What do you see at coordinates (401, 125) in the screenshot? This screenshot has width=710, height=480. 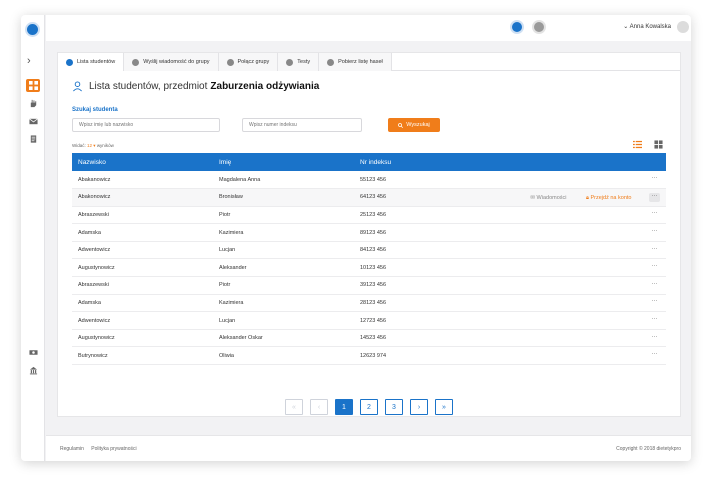 I see `search-icon` at bounding box center [401, 125].